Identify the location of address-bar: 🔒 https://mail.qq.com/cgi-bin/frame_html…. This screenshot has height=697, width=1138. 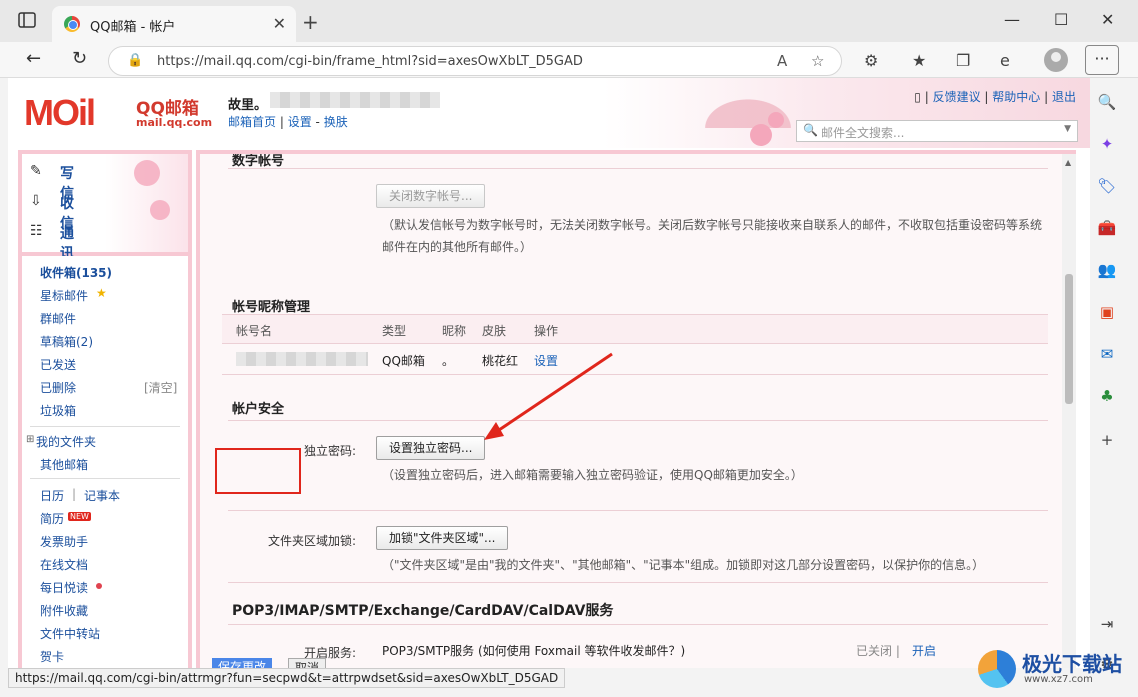
(475, 61).